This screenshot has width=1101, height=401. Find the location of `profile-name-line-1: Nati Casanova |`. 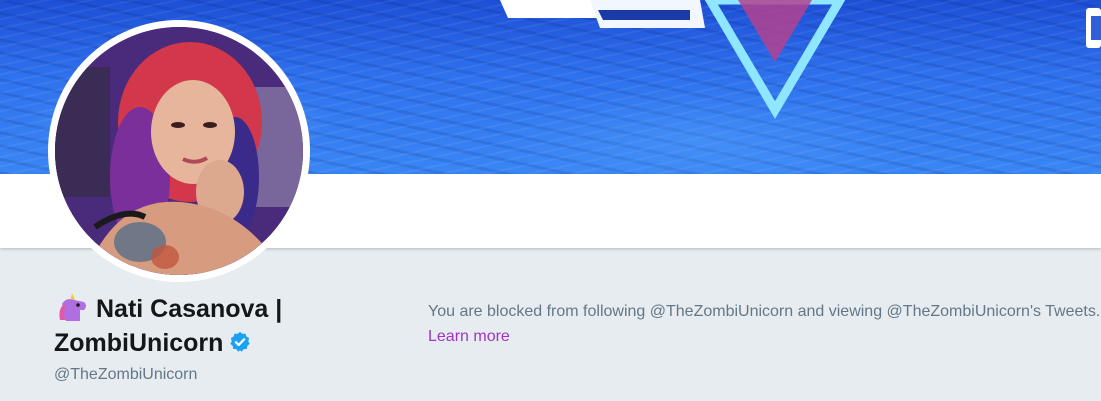

profile-name-line-1: Nati Casanova | is located at coordinates (204, 309).